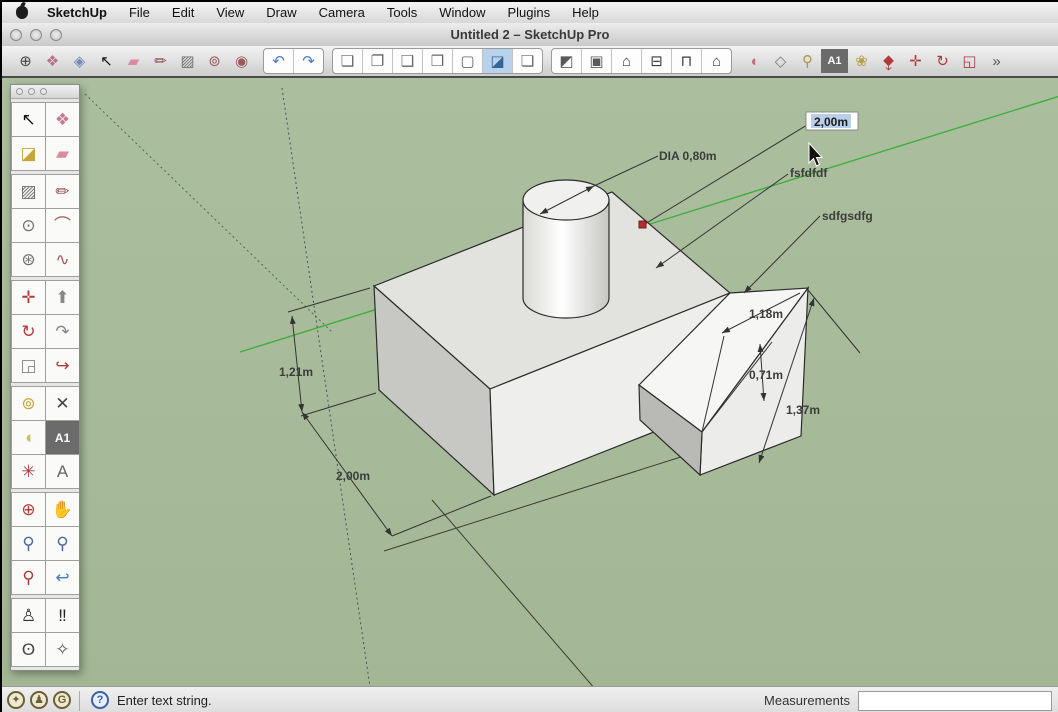  What do you see at coordinates (955, 700) in the screenshot?
I see `measurements-input` at bounding box center [955, 700].